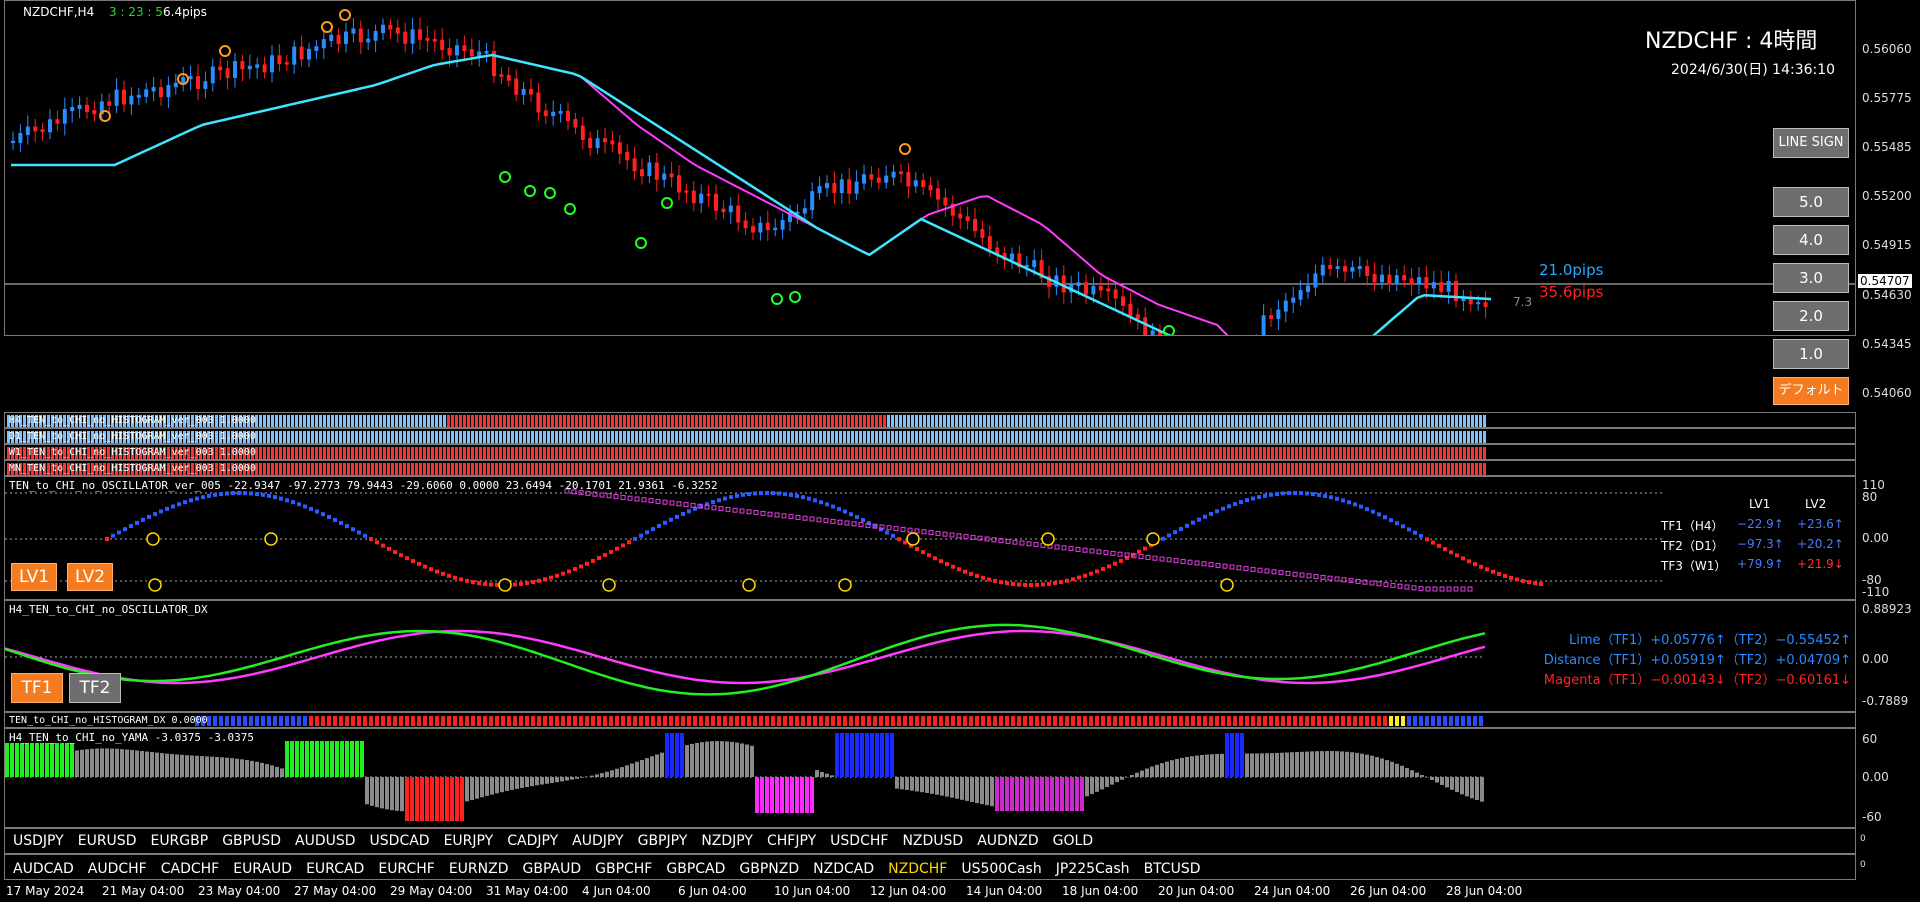  What do you see at coordinates (1811, 202) in the screenshot?
I see `level-5-button: 5.0` at bounding box center [1811, 202].